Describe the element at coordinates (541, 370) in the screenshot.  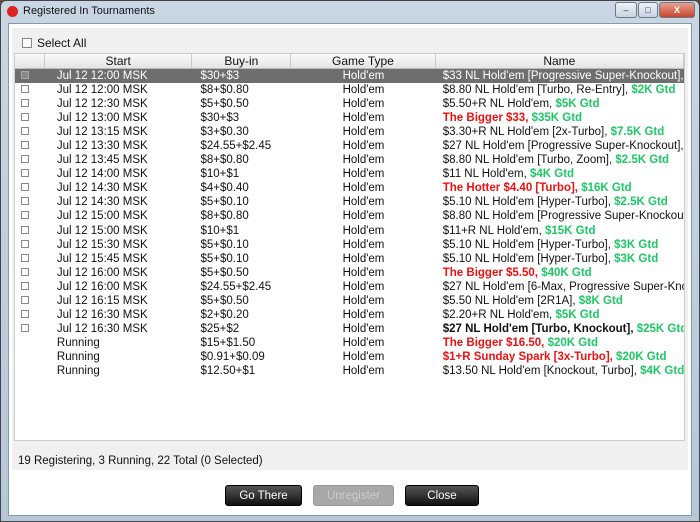
I see `name-segment: $13.50 NL Hold'em [Knockout, Turbo],` at that location.